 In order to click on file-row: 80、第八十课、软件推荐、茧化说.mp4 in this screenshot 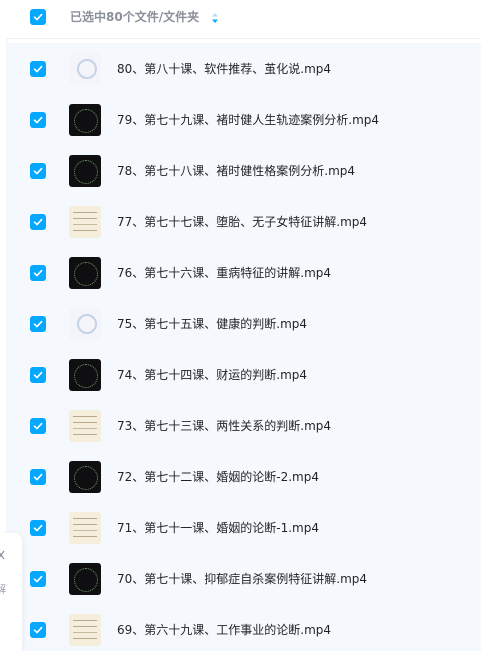, I will do `click(243, 68)`.